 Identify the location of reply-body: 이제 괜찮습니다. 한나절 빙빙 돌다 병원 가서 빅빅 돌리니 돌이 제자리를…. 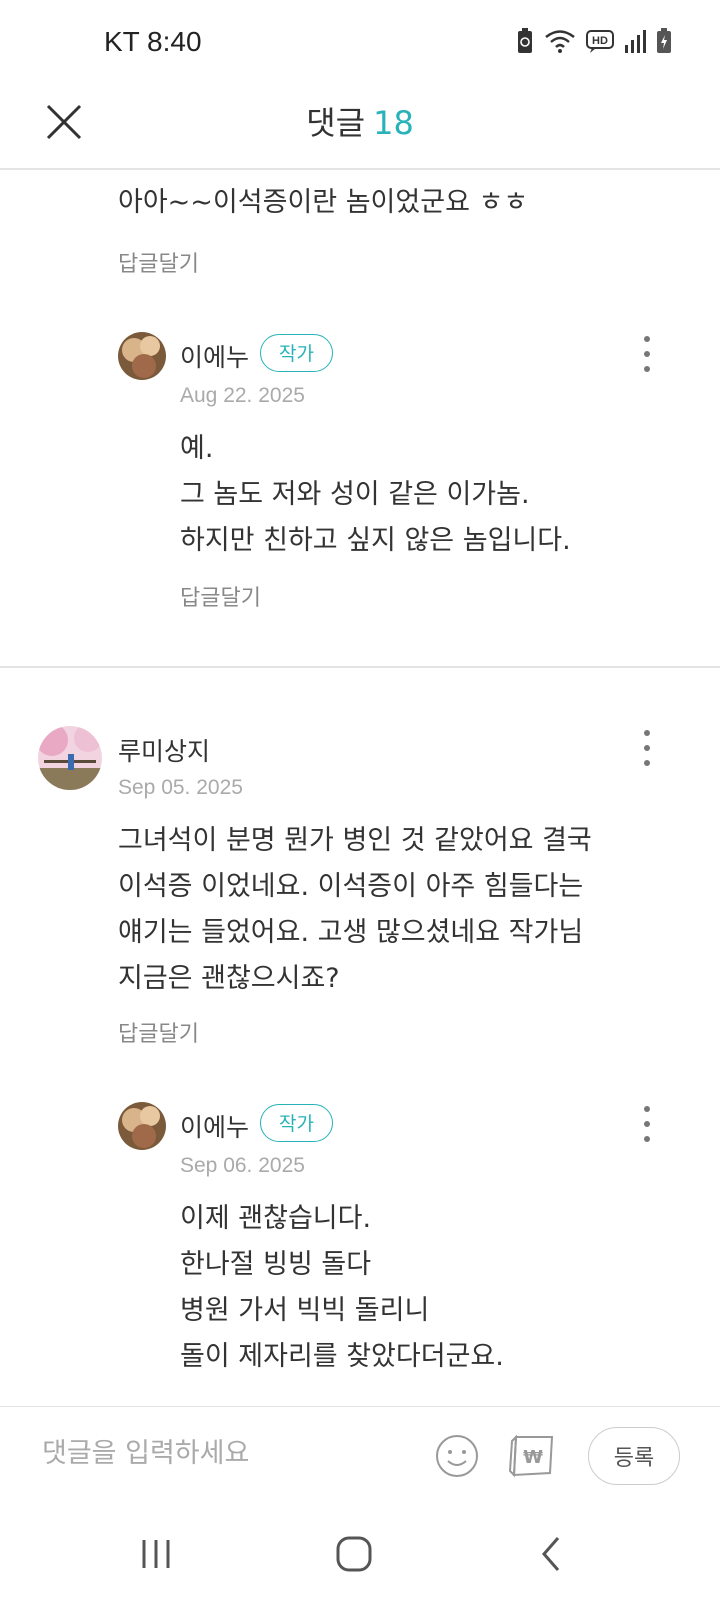
(342, 1288).